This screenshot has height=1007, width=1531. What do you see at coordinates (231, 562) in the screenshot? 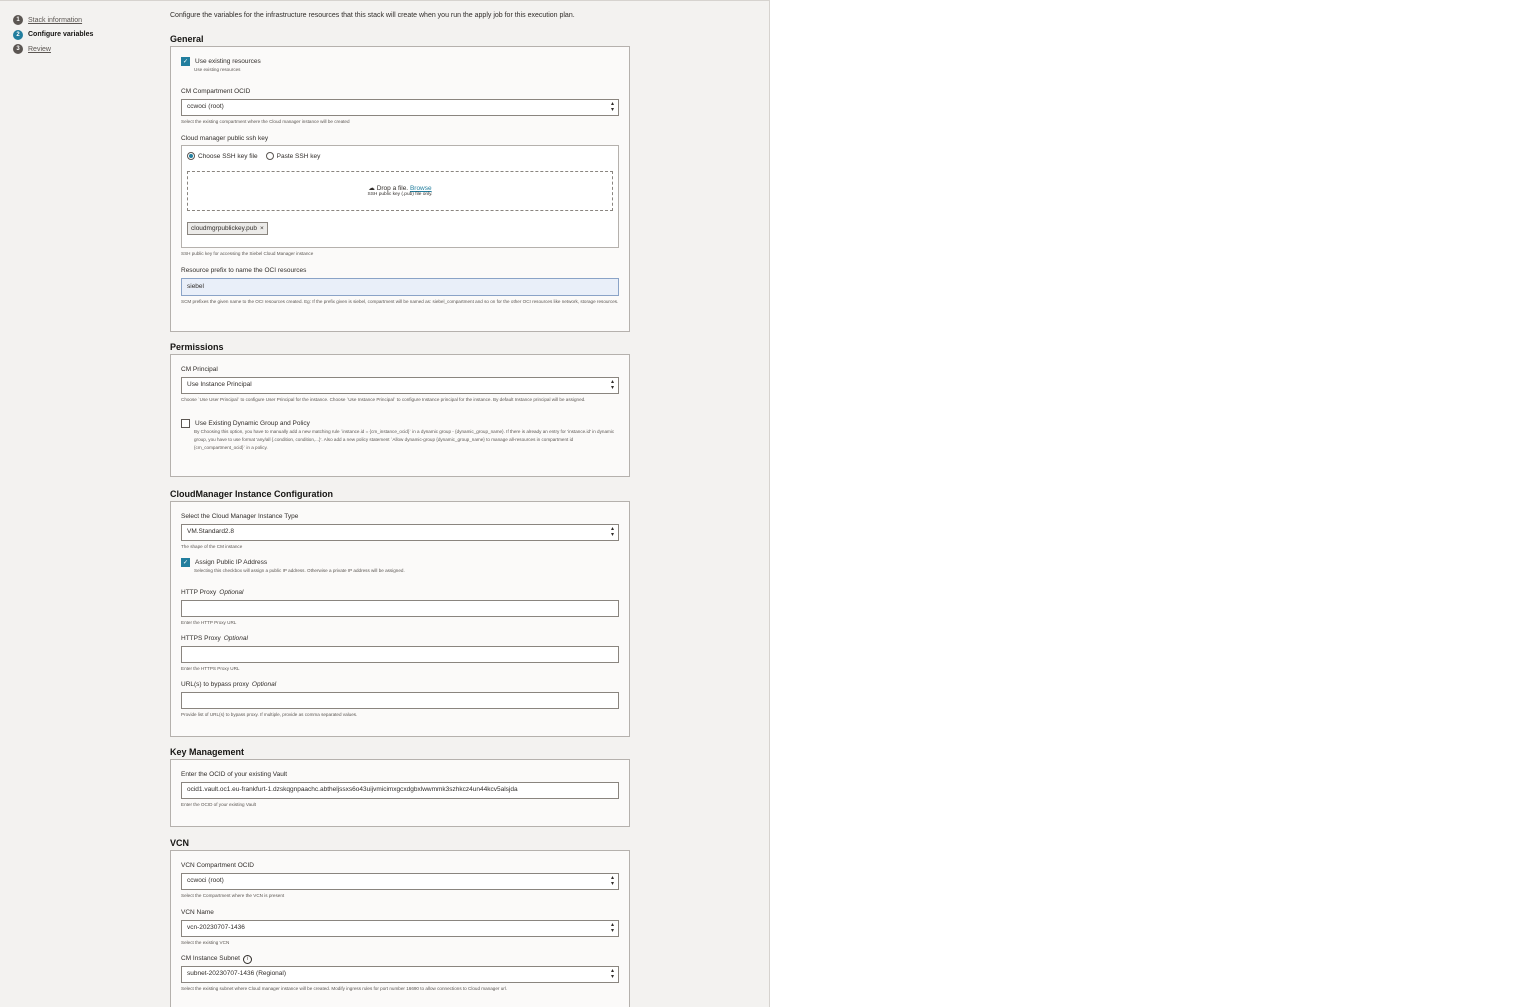
I see `public-ip-label: Assign Public IP Address` at bounding box center [231, 562].